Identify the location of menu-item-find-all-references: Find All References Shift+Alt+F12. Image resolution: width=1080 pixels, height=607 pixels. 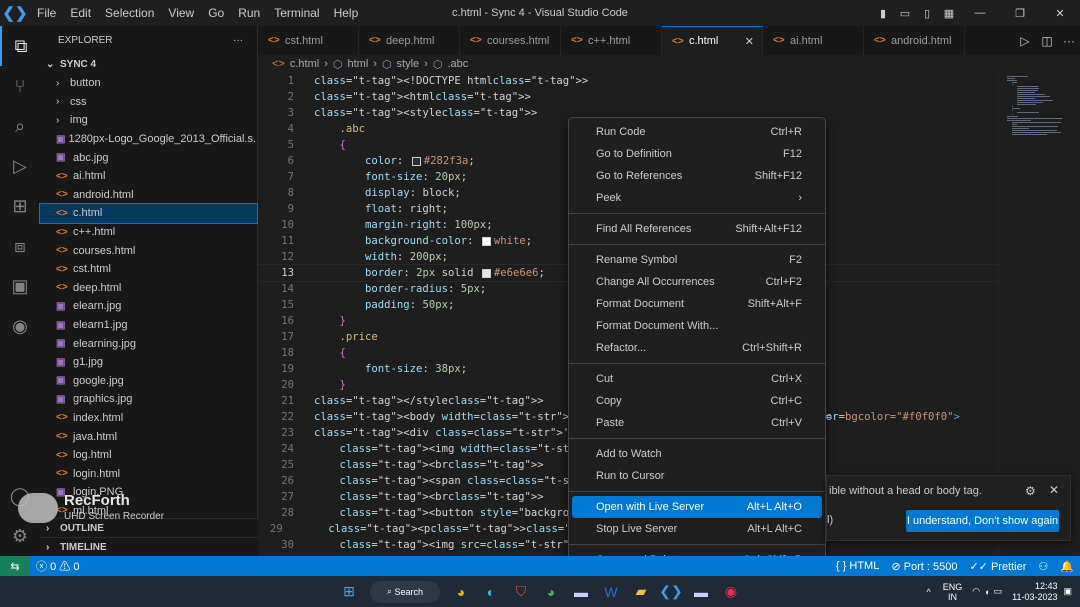
(697, 229).